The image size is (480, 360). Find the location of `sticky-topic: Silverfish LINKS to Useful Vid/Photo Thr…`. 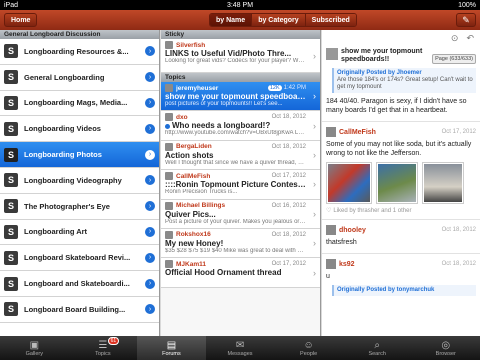

sticky-topic: Silverfish LINKS to Useful Vid/Photo Thr… is located at coordinates (240, 56).